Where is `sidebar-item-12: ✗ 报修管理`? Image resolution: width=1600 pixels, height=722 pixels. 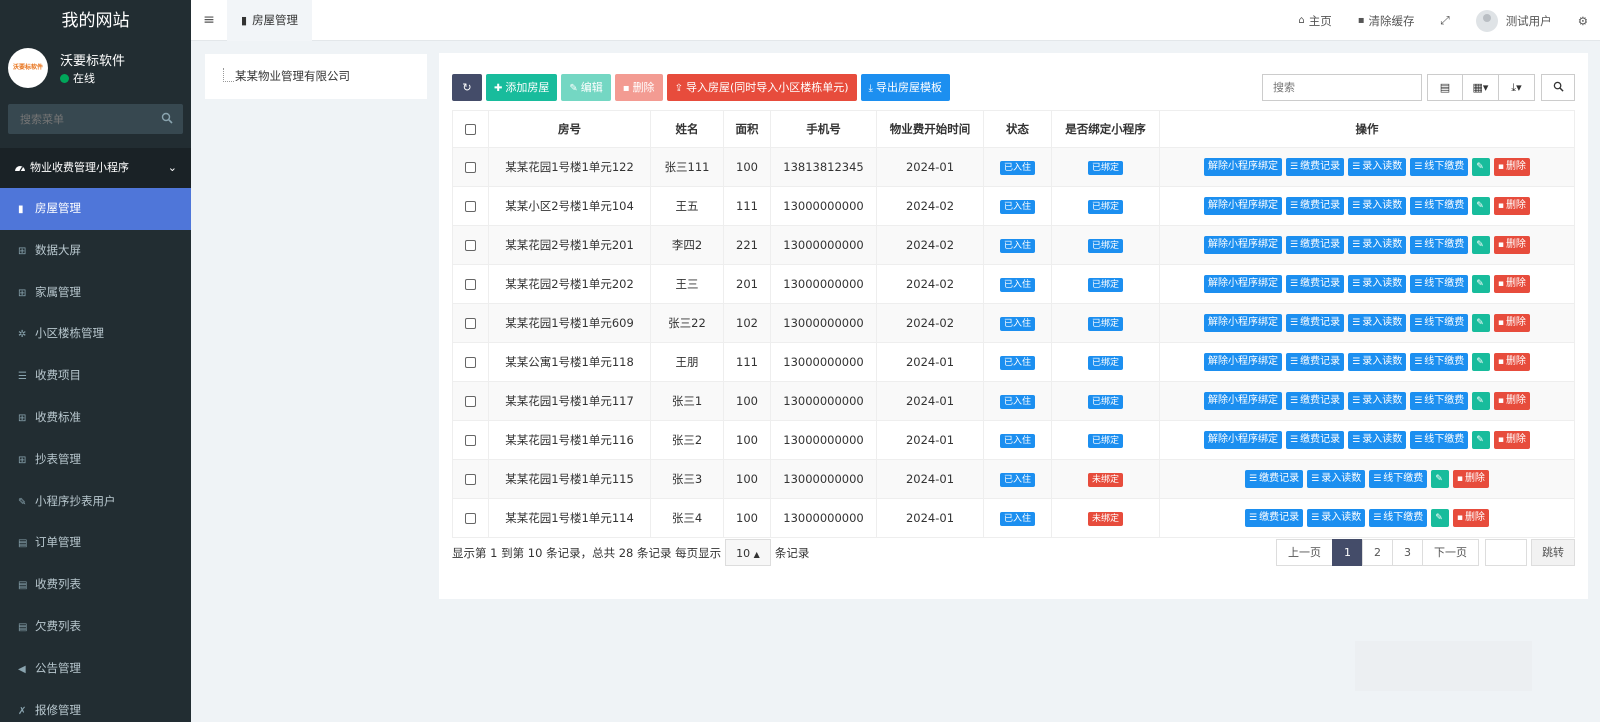 sidebar-item-12: ✗ 报修管理 is located at coordinates (95, 706).